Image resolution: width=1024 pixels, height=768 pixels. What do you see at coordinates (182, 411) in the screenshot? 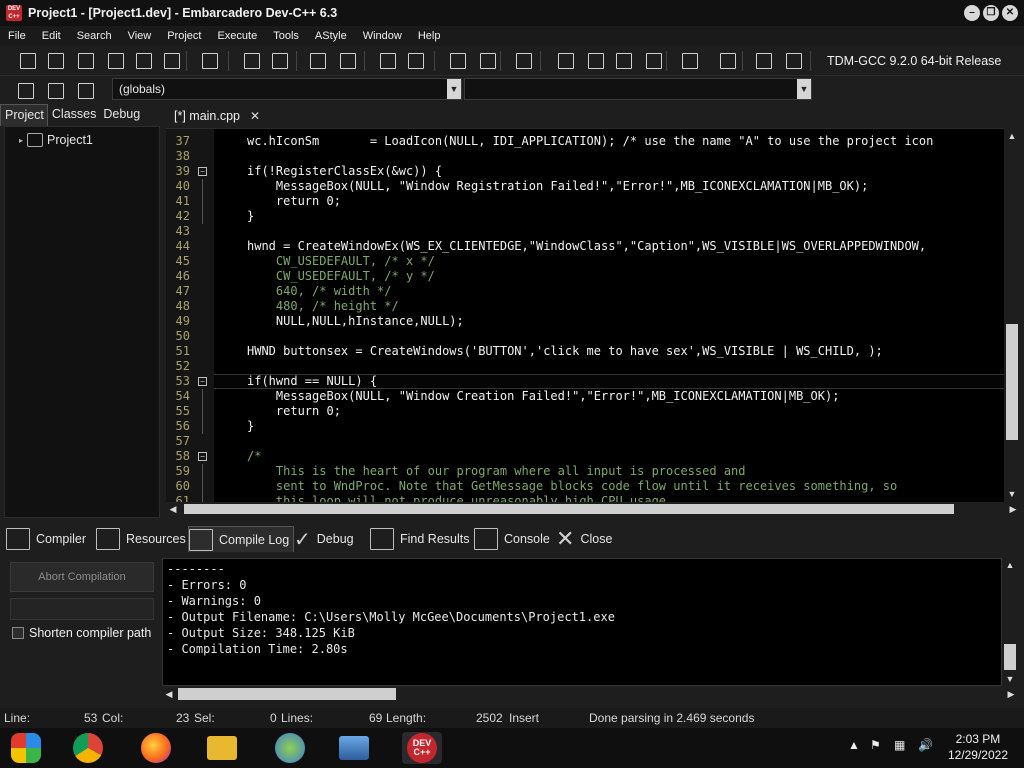
I see `line-number: 55` at bounding box center [182, 411].